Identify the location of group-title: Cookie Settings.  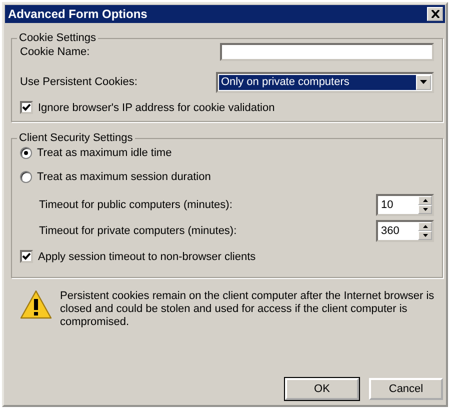
(58, 38).